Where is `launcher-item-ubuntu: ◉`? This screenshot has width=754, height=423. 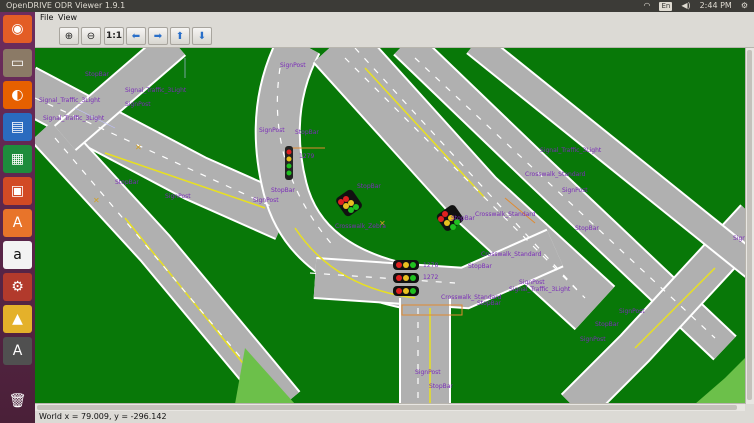 launcher-item-ubuntu: ◉ is located at coordinates (17, 29).